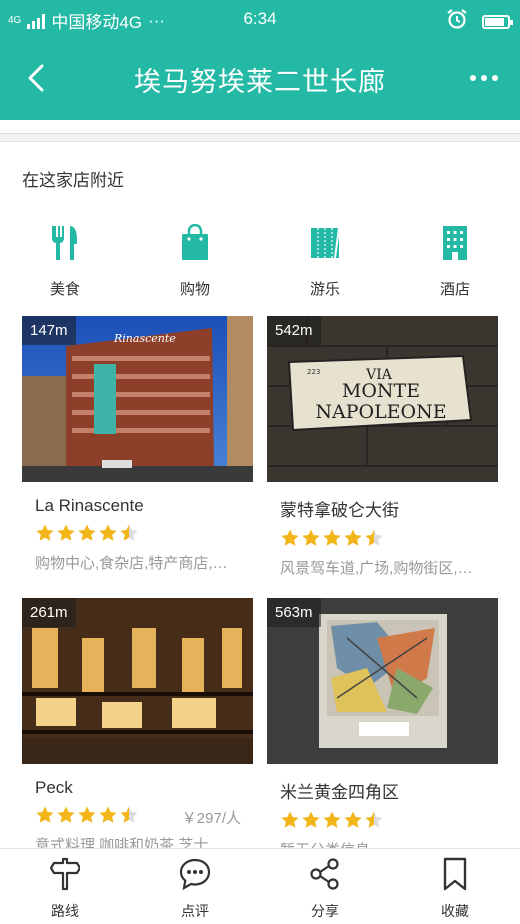 The image size is (520, 924). What do you see at coordinates (137, 399) in the screenshot?
I see `place-photo: Rinascente 147m` at bounding box center [137, 399].